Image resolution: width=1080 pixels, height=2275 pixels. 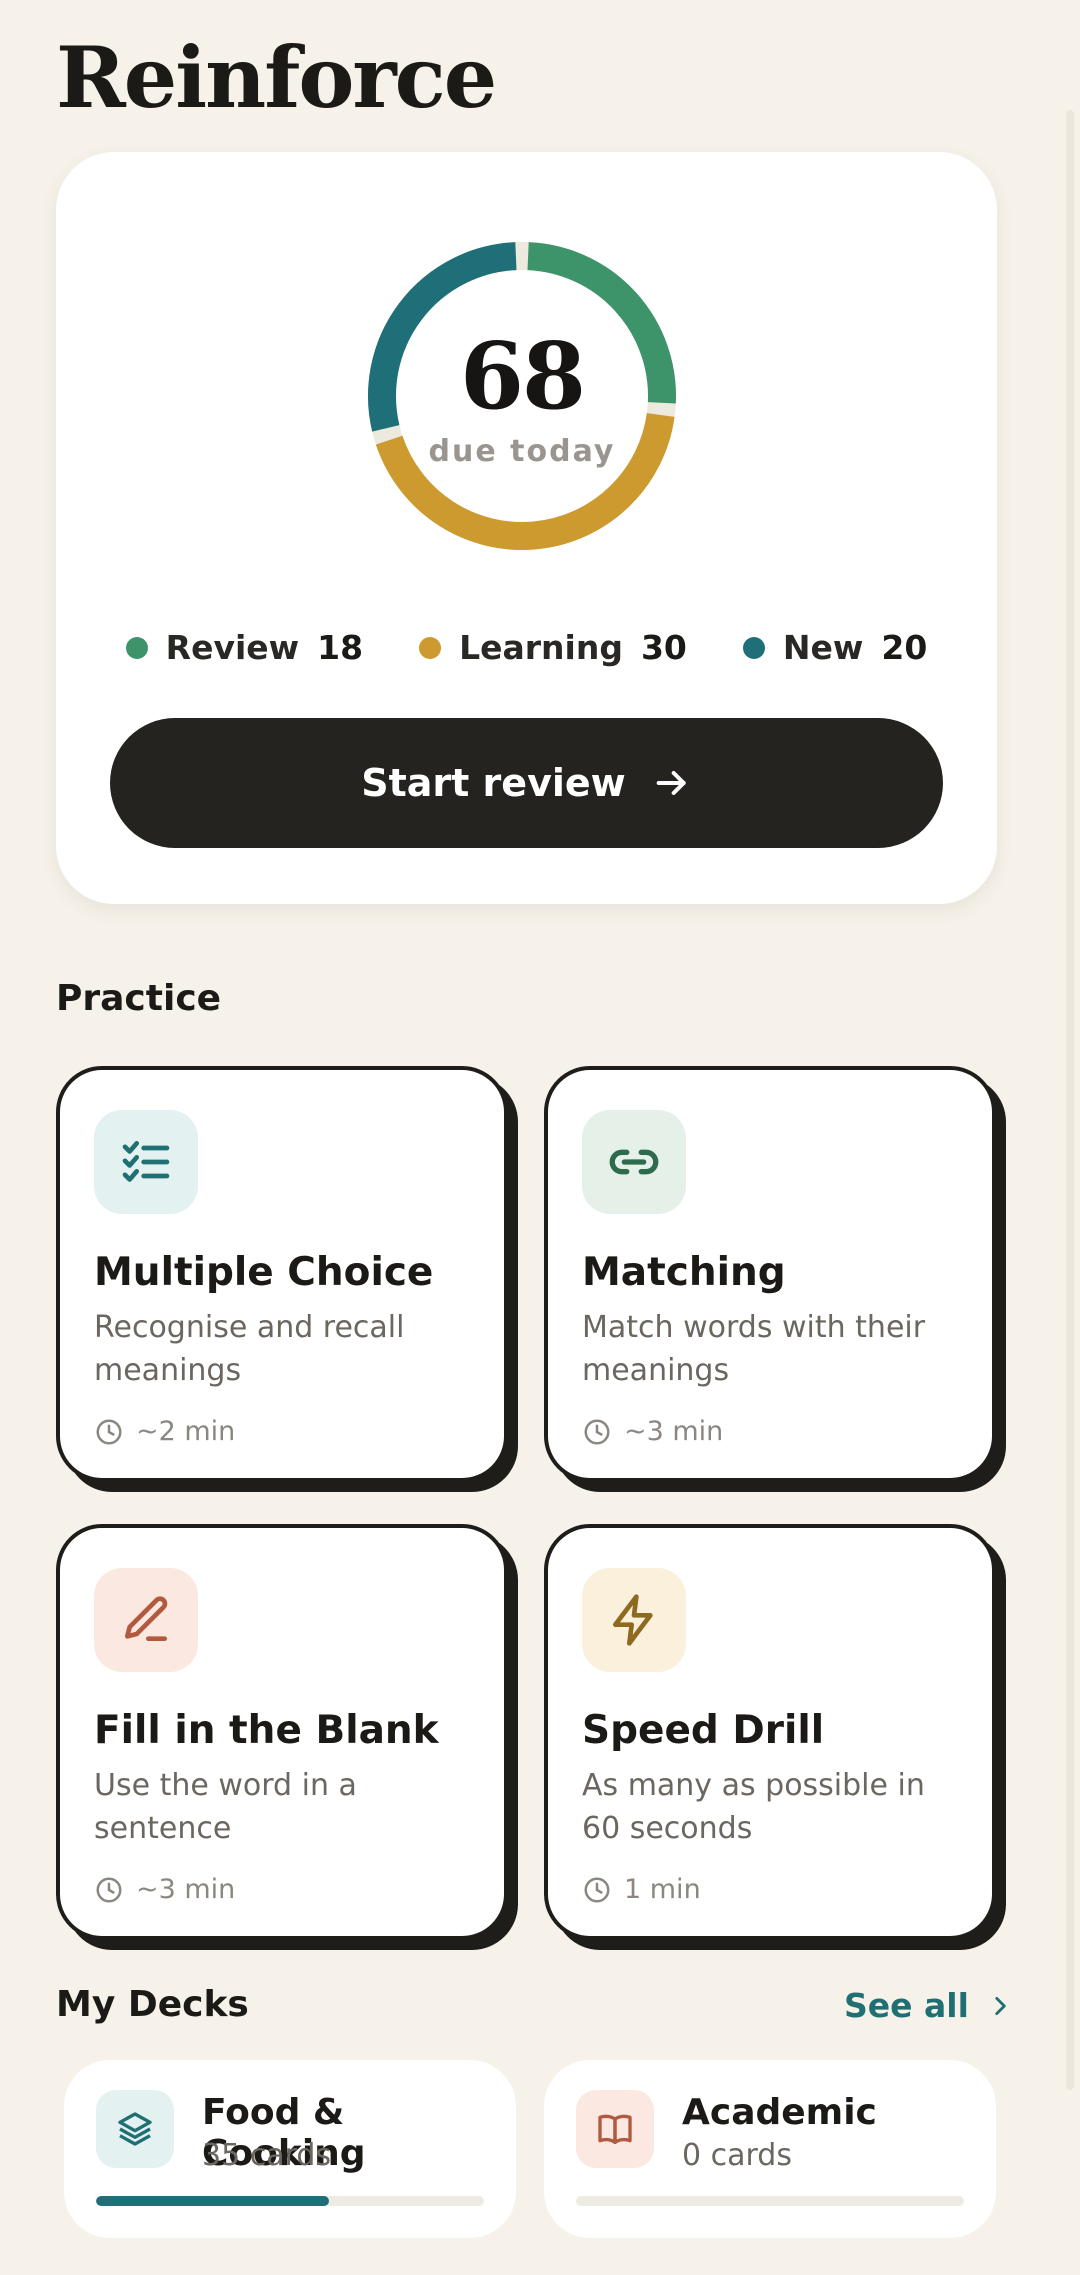 What do you see at coordinates (232, 647) in the screenshot?
I see `legend-label: Review` at bounding box center [232, 647].